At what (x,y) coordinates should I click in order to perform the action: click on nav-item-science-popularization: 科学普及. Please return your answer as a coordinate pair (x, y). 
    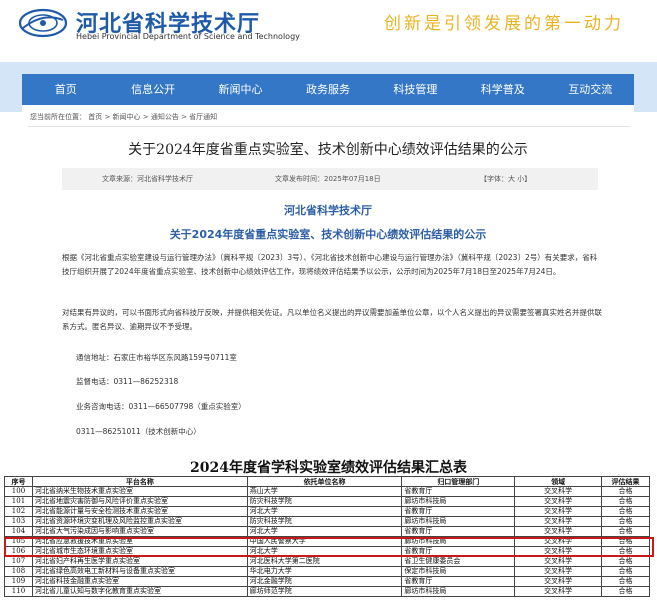
    Looking at the image, I should click on (502, 89).